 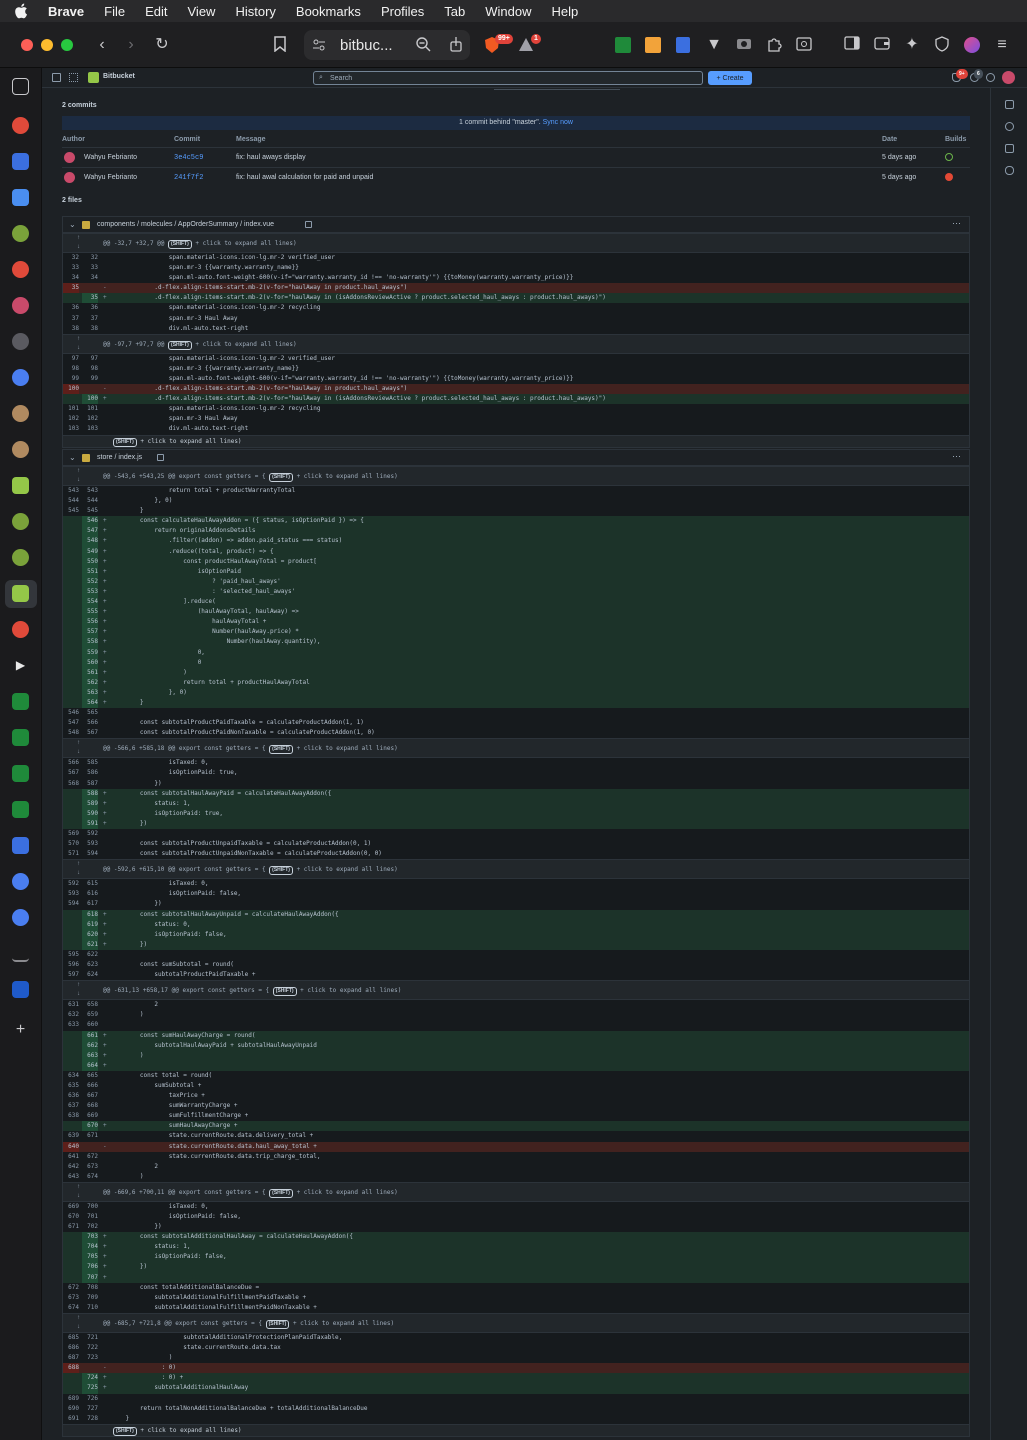 What do you see at coordinates (20, 485) in the screenshot?
I see `sidebar-app-8-icon` at bounding box center [20, 485].